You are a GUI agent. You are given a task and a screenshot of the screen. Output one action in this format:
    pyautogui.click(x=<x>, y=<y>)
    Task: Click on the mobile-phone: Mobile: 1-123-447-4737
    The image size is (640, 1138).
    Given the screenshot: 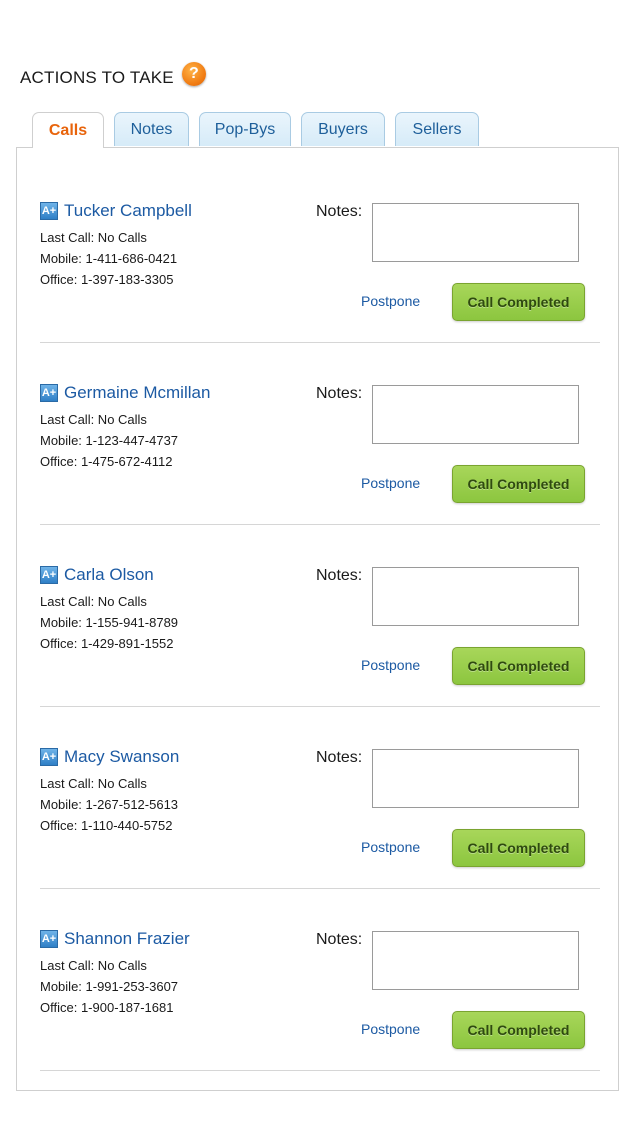 What is the action you would take?
    pyautogui.click(x=109, y=440)
    